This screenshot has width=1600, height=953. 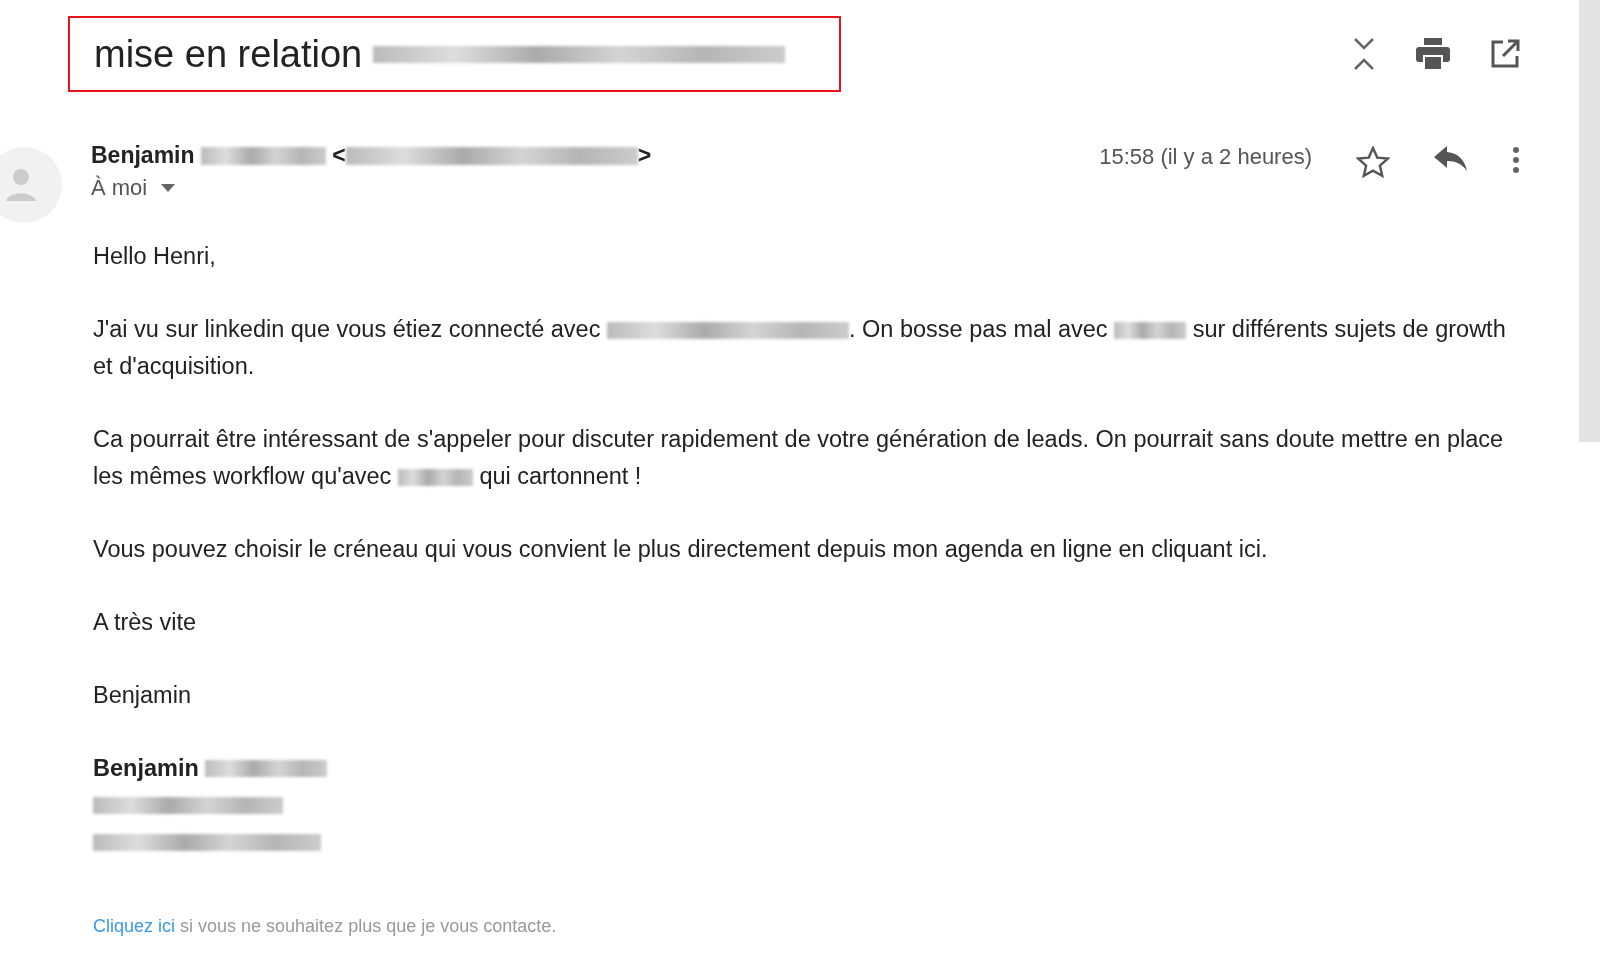 What do you see at coordinates (146, 768) in the screenshot?
I see `signature-name: Benjamin` at bounding box center [146, 768].